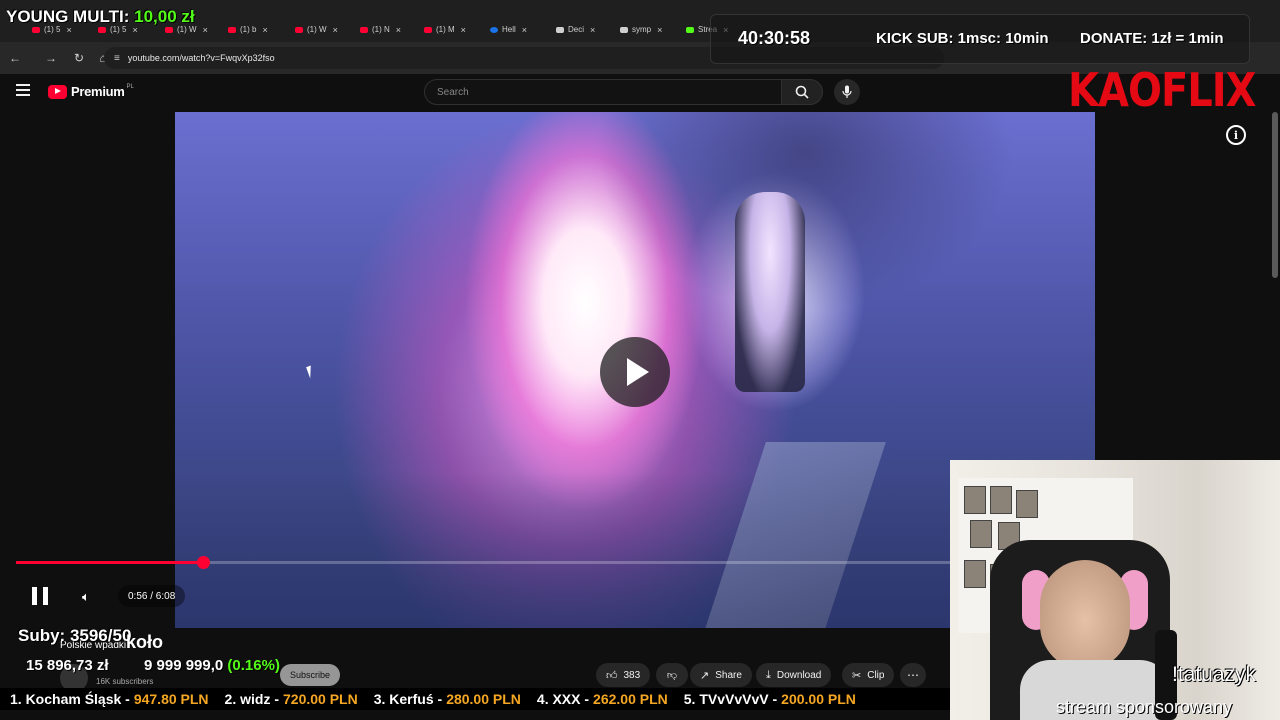  I want to click on browser-tab: (1) b ×, so click(248, 29).